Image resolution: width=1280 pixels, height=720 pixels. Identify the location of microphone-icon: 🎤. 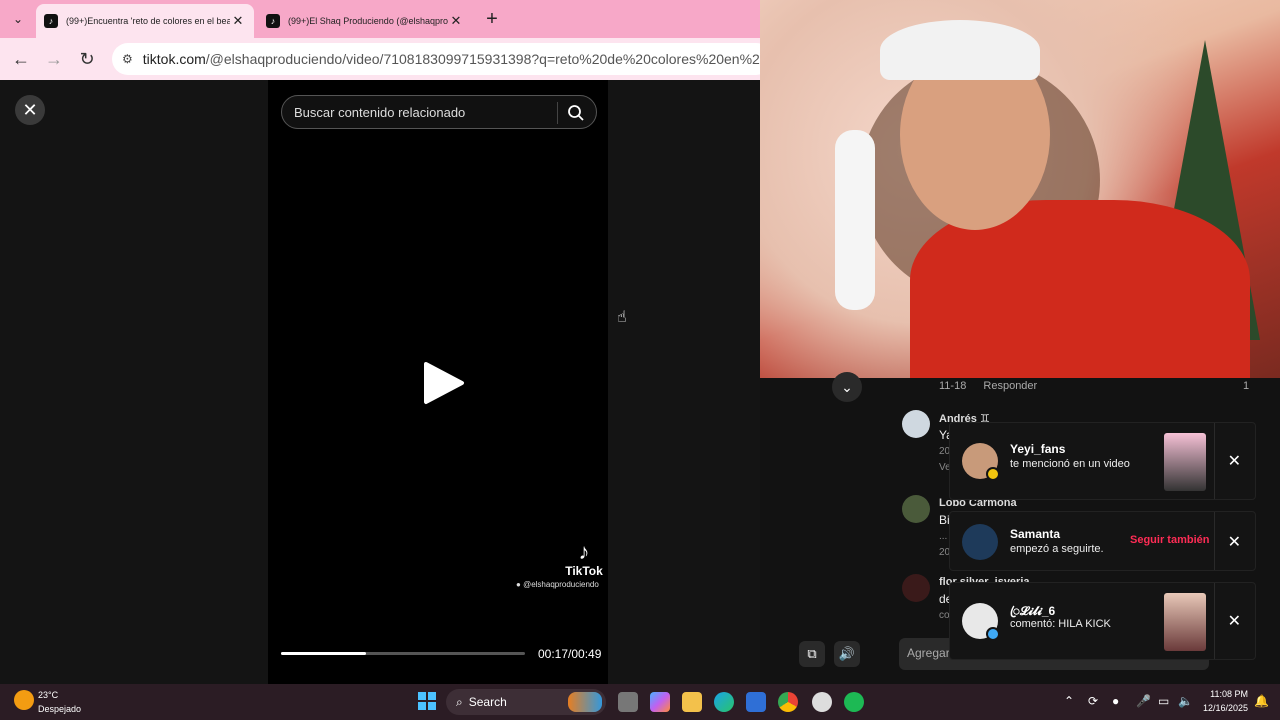
(1143, 701).